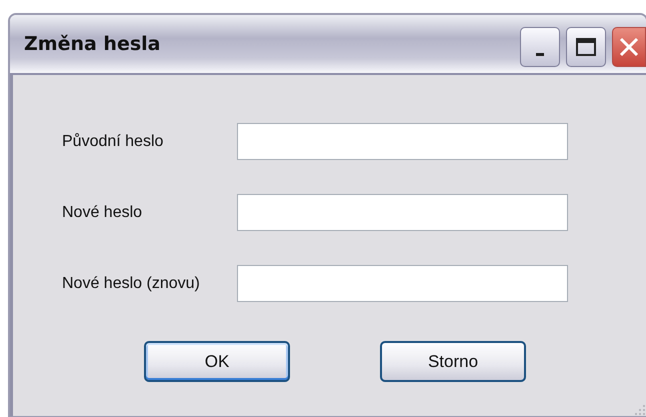  I want to click on field-label: Nové heslo (znovu), so click(131, 283).